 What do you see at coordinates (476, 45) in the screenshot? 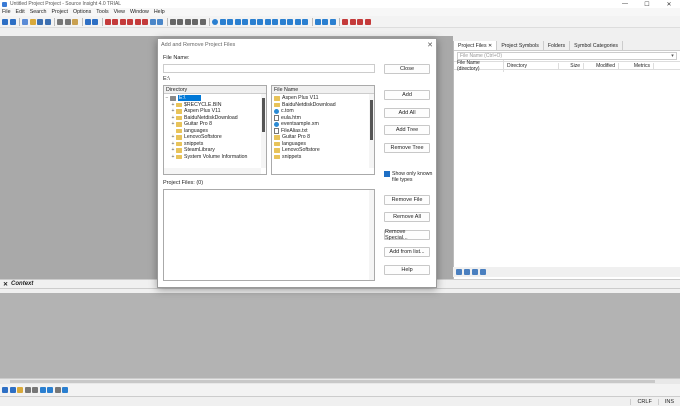
I see `tab-project-files: Project Files ✕` at bounding box center [476, 45].